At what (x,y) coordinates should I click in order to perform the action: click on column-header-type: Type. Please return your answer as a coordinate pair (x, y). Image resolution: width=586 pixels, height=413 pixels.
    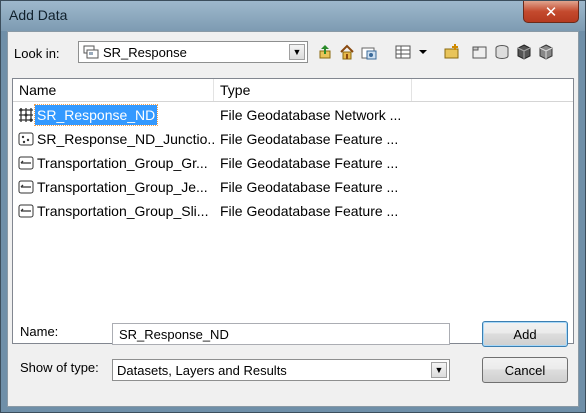
    Looking at the image, I should click on (313, 90).